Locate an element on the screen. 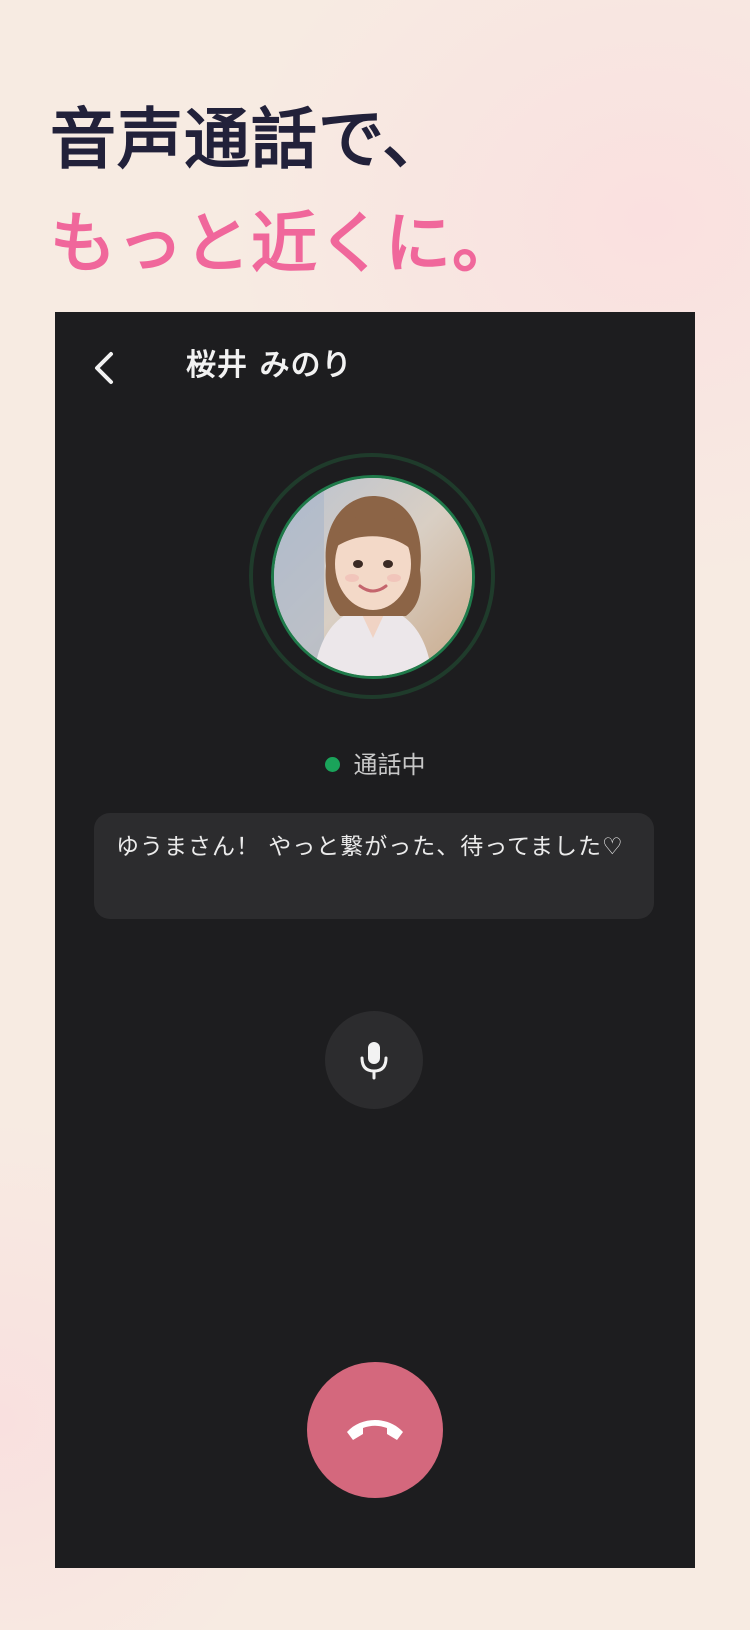  phone-hangup-icon is located at coordinates (375, 1430).